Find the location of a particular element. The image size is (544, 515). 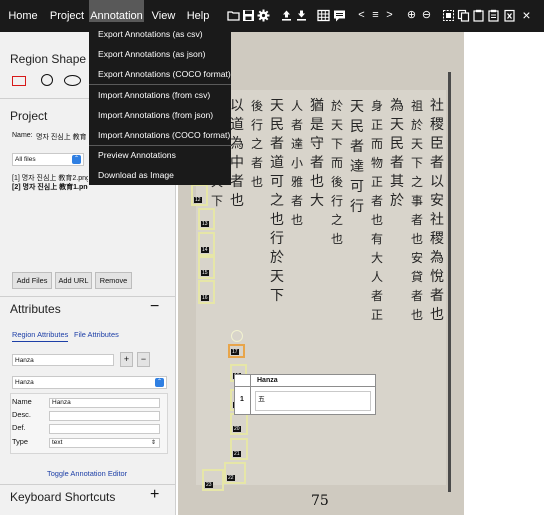

region-box: 23 is located at coordinates (213, 480).